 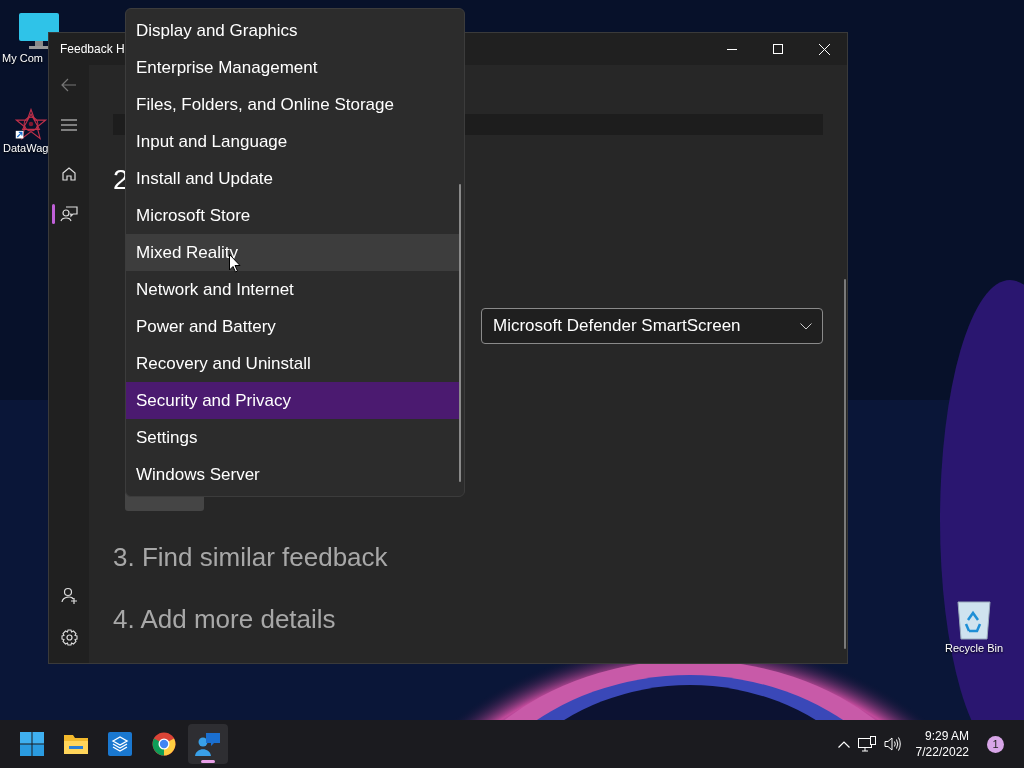 I want to click on taskbar-button, so click(x=208, y=744).